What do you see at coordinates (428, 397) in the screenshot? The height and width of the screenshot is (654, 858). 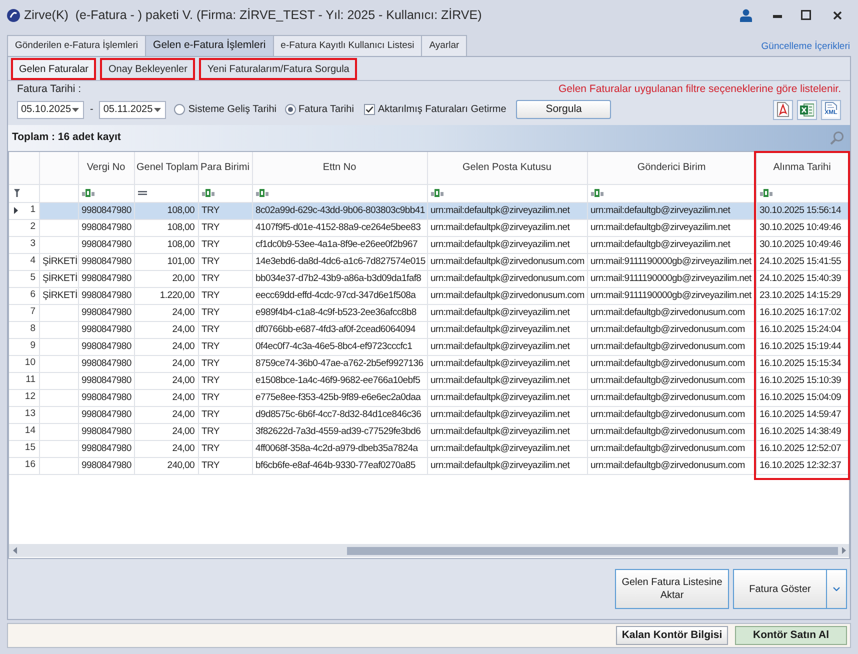 I see `table-row: 12 9980847980 24,00 TRY e775e8ee-f353-425b-9f89-e6e6ec2a0daa urn:mail:defaultpk@zirveyazilim.net urn:mail:defaultgb@zirvedonusum.com 16.10.2025 15:04:09` at bounding box center [428, 397].